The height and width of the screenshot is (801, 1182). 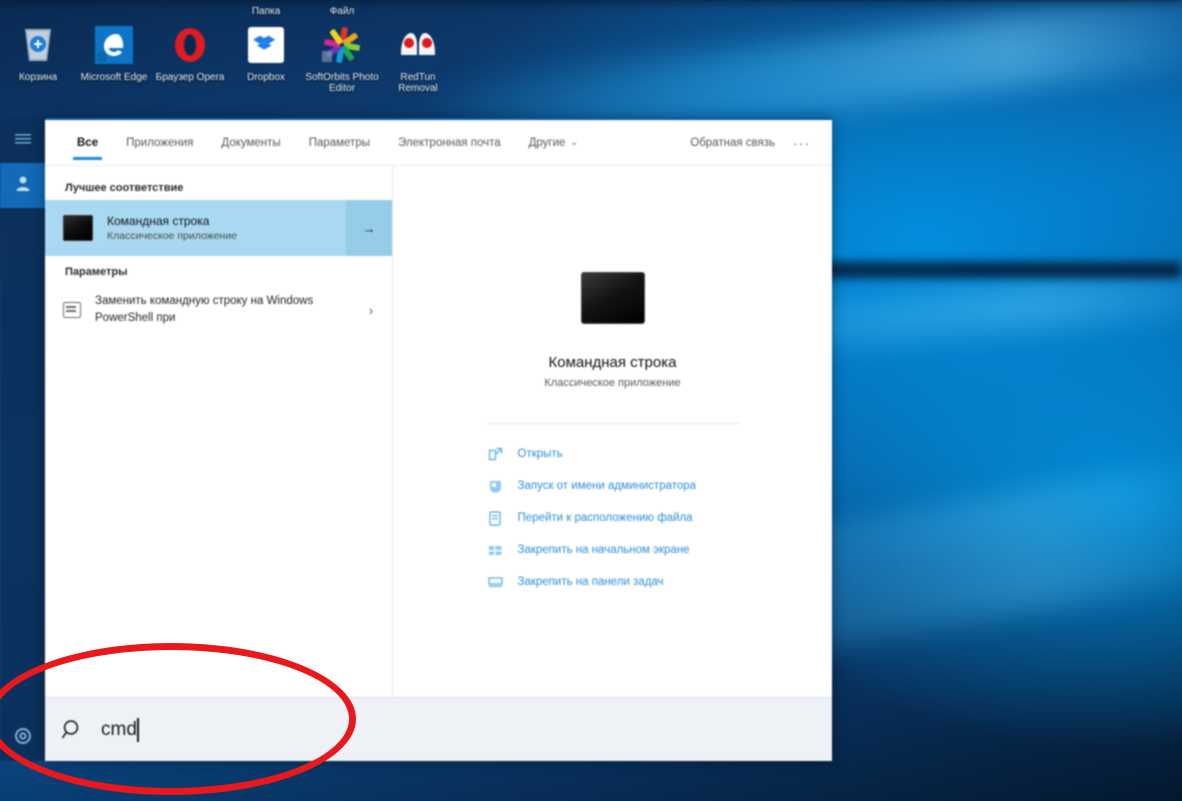 What do you see at coordinates (266, 77) in the screenshot?
I see `desktop-icon-label: Dropbox` at bounding box center [266, 77].